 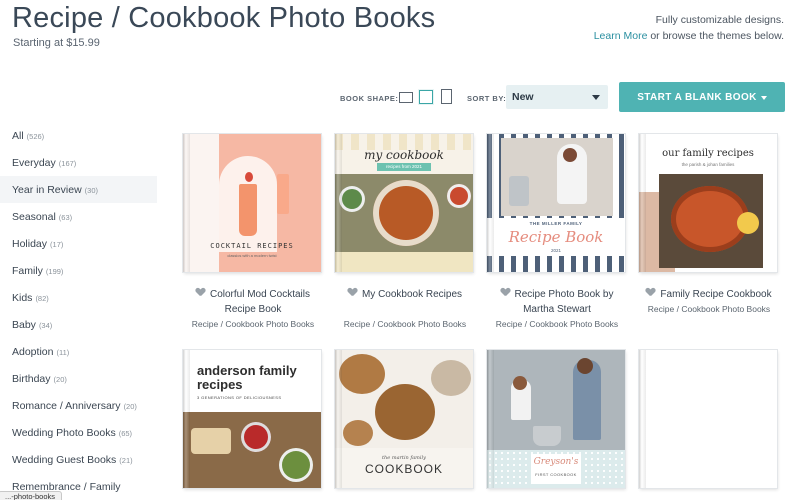 I want to click on sidebar-item-year-in-review: Year in Review (30), so click(x=78, y=189).